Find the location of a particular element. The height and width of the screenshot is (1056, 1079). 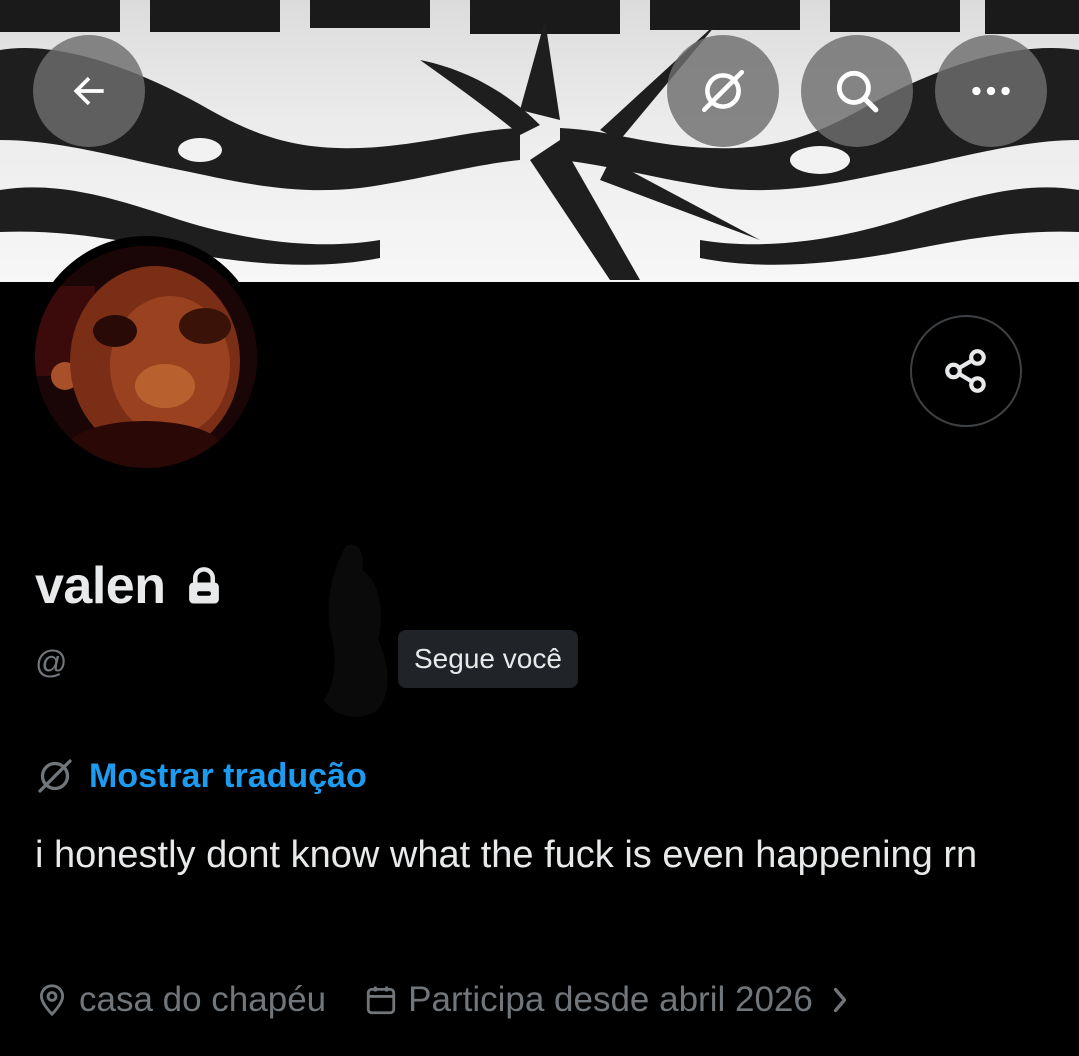

share-button is located at coordinates (966, 371).